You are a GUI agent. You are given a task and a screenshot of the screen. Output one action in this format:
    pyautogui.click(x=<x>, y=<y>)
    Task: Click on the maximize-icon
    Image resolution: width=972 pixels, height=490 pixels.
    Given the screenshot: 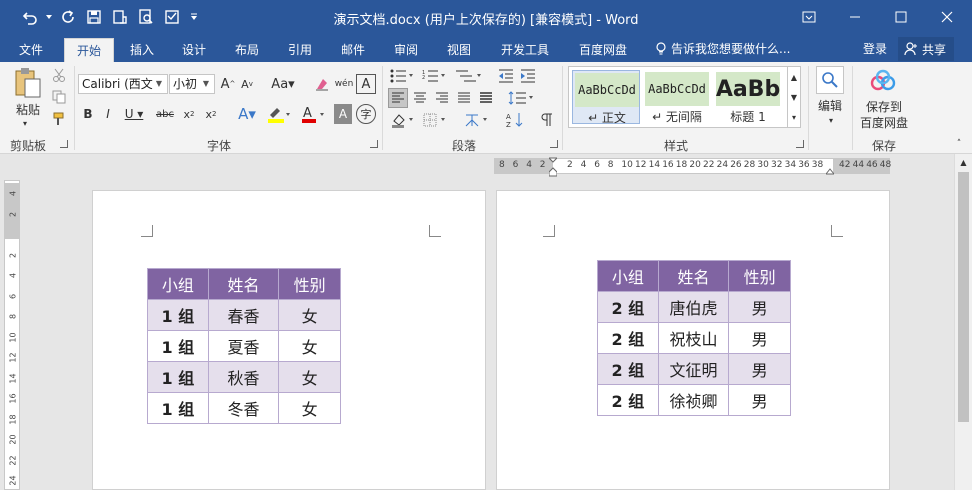 What is the action you would take?
    pyautogui.click(x=901, y=17)
    